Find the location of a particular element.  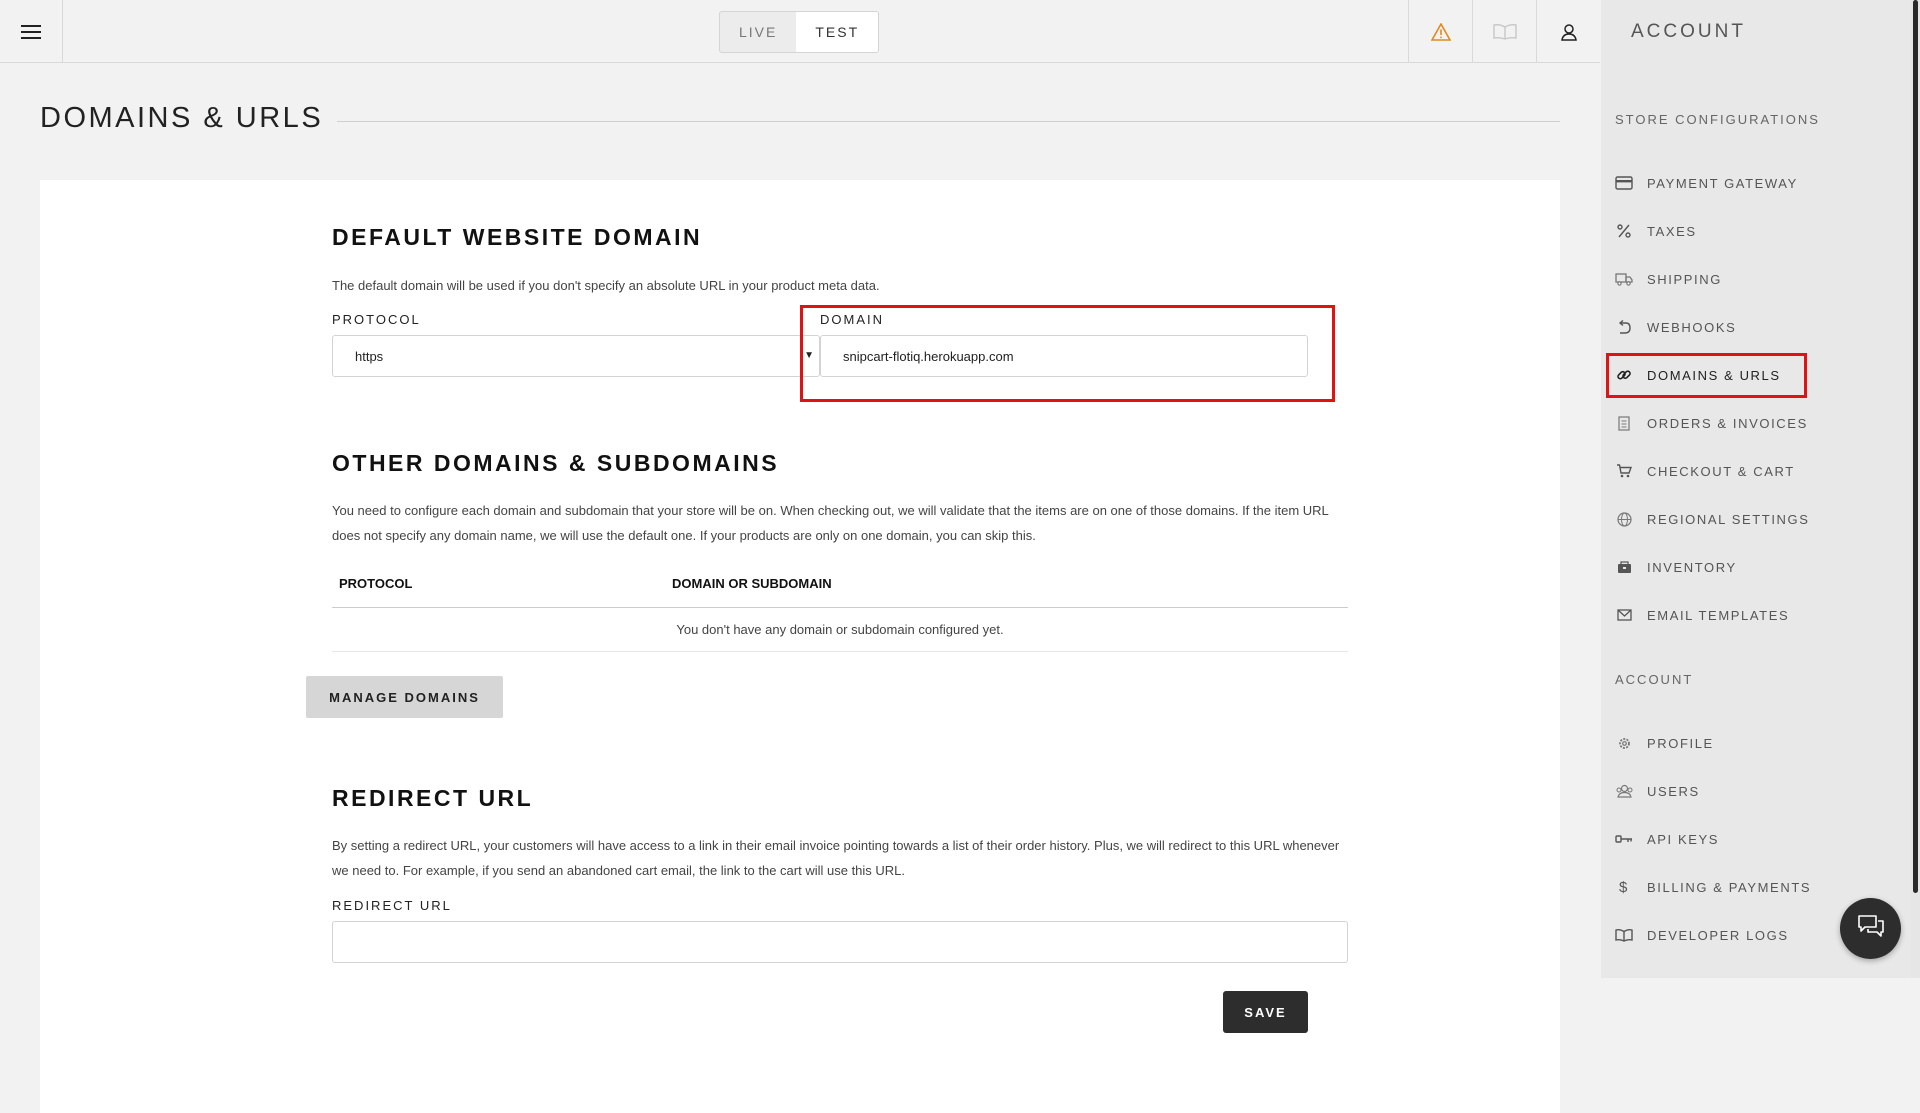

sidebar-item-payment-gateway: PAYMENT GATEWAY is located at coordinates (1706, 183).